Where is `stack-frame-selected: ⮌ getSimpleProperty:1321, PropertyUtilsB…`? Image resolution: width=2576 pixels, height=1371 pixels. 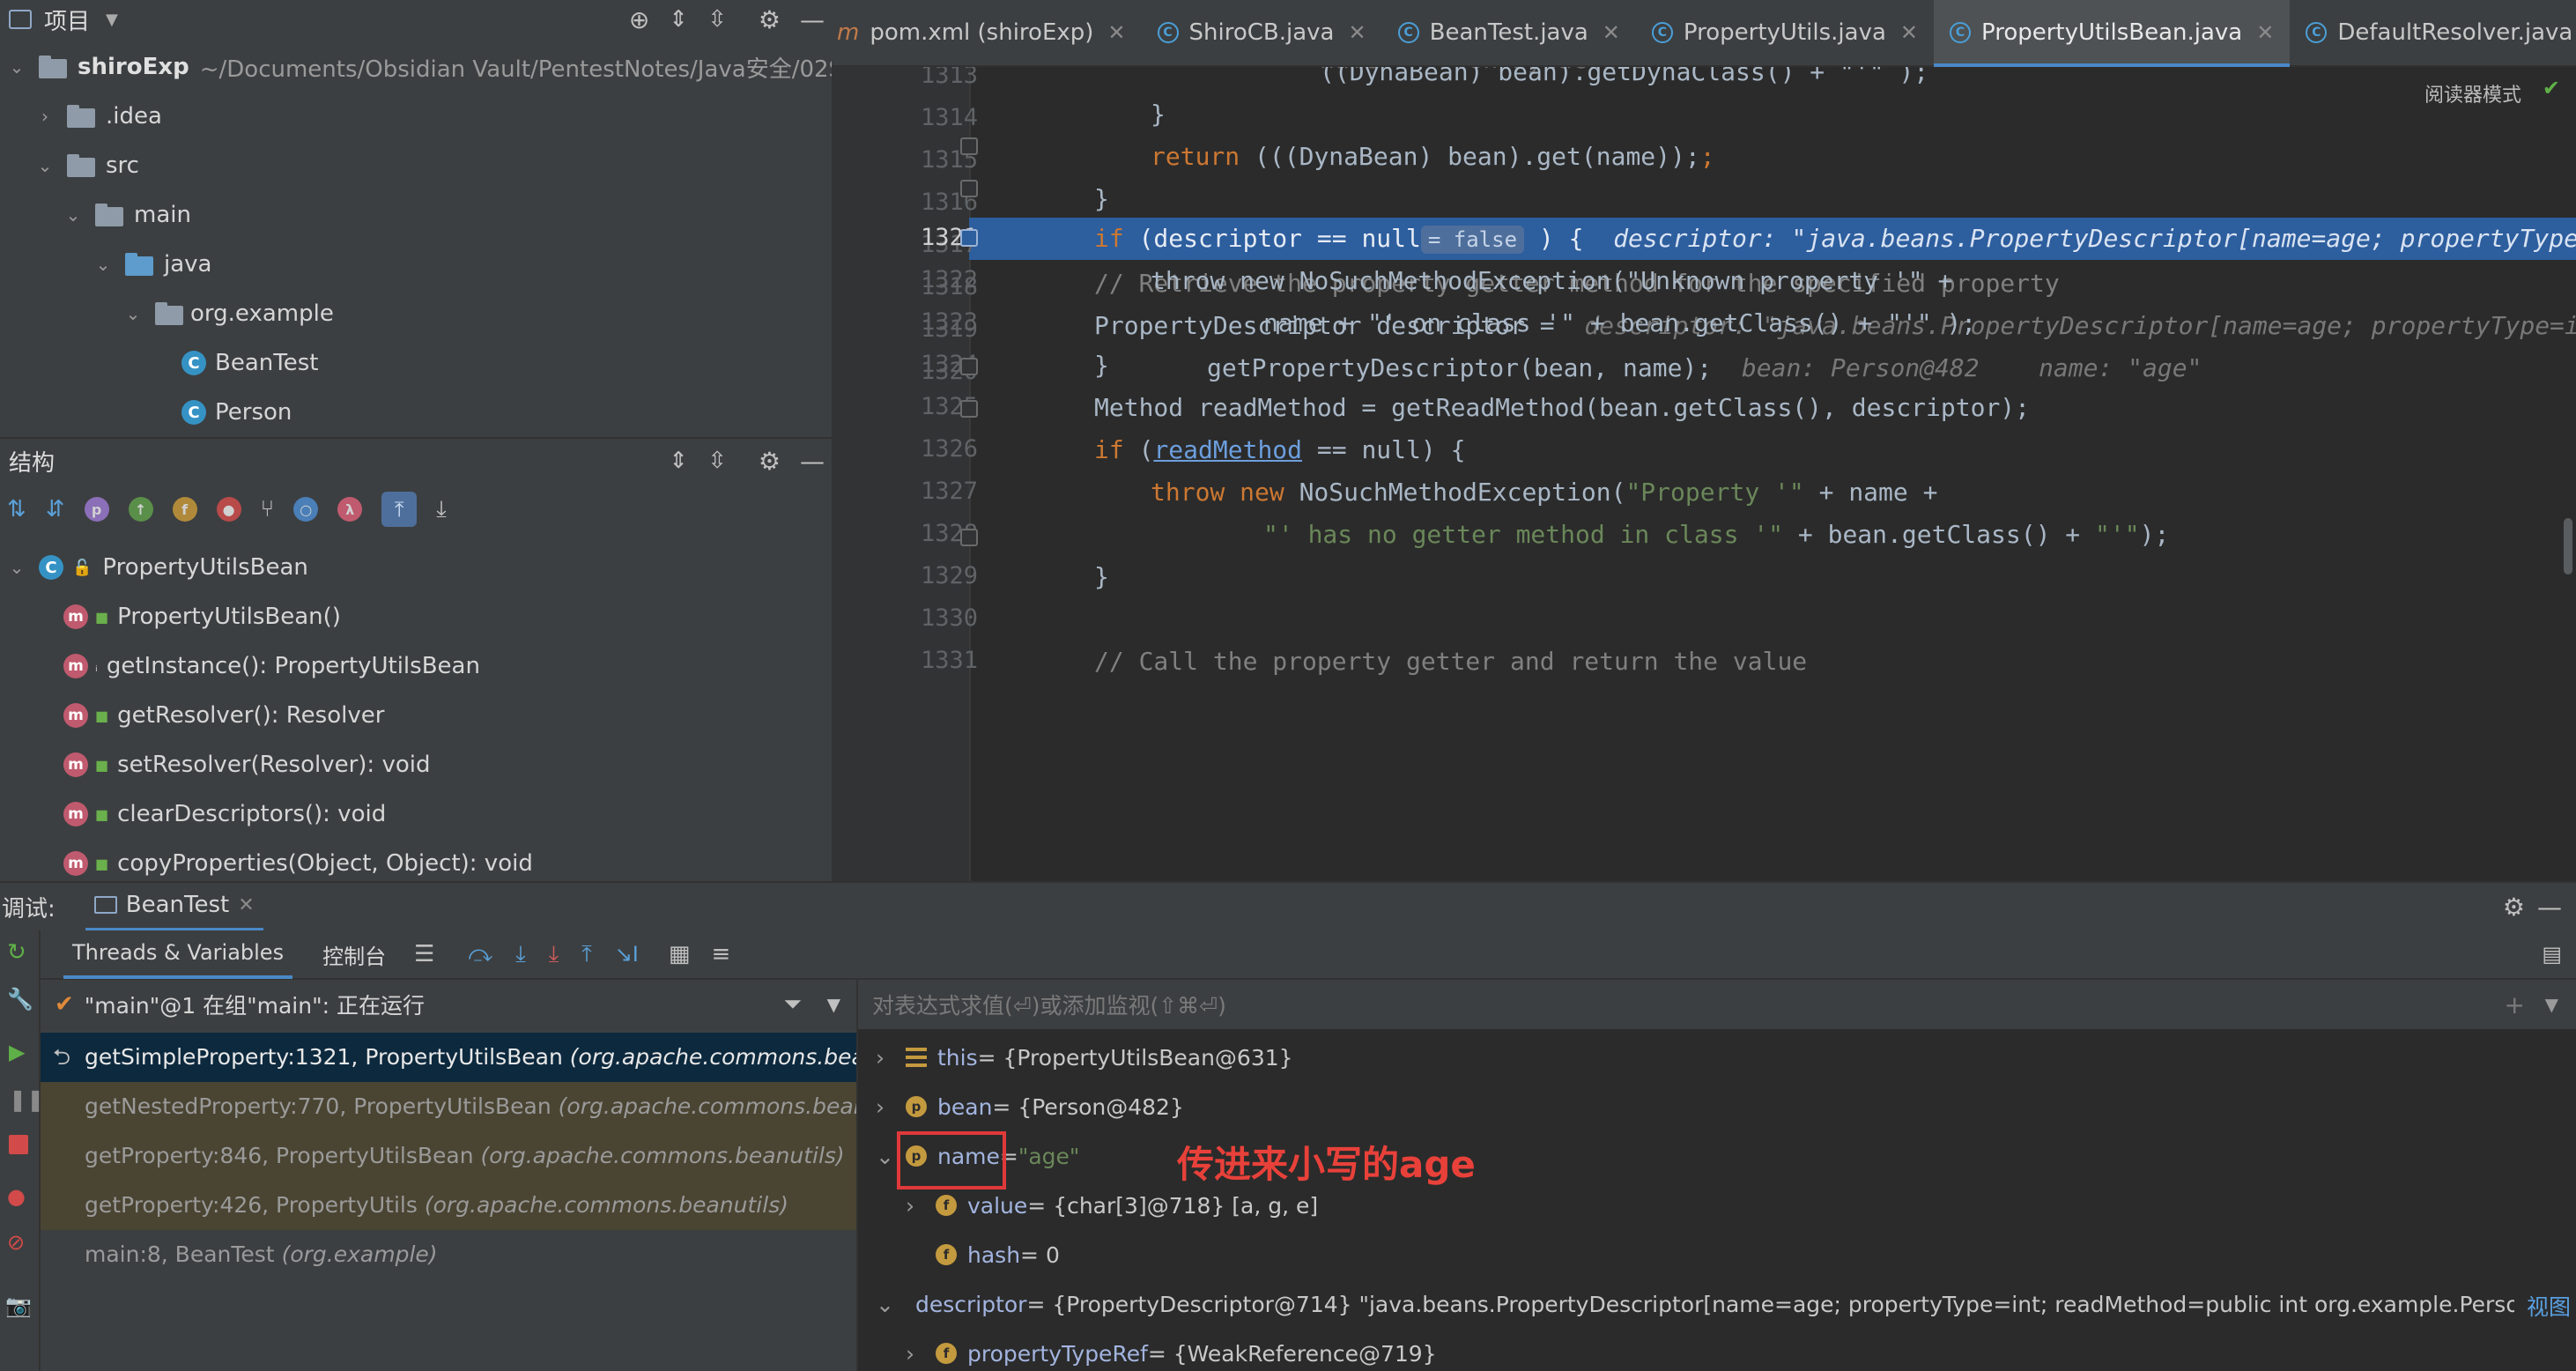 stack-frame-selected: ⮌ getSimpleProperty:1321, PropertyUtilsB… is located at coordinates (449, 1057).